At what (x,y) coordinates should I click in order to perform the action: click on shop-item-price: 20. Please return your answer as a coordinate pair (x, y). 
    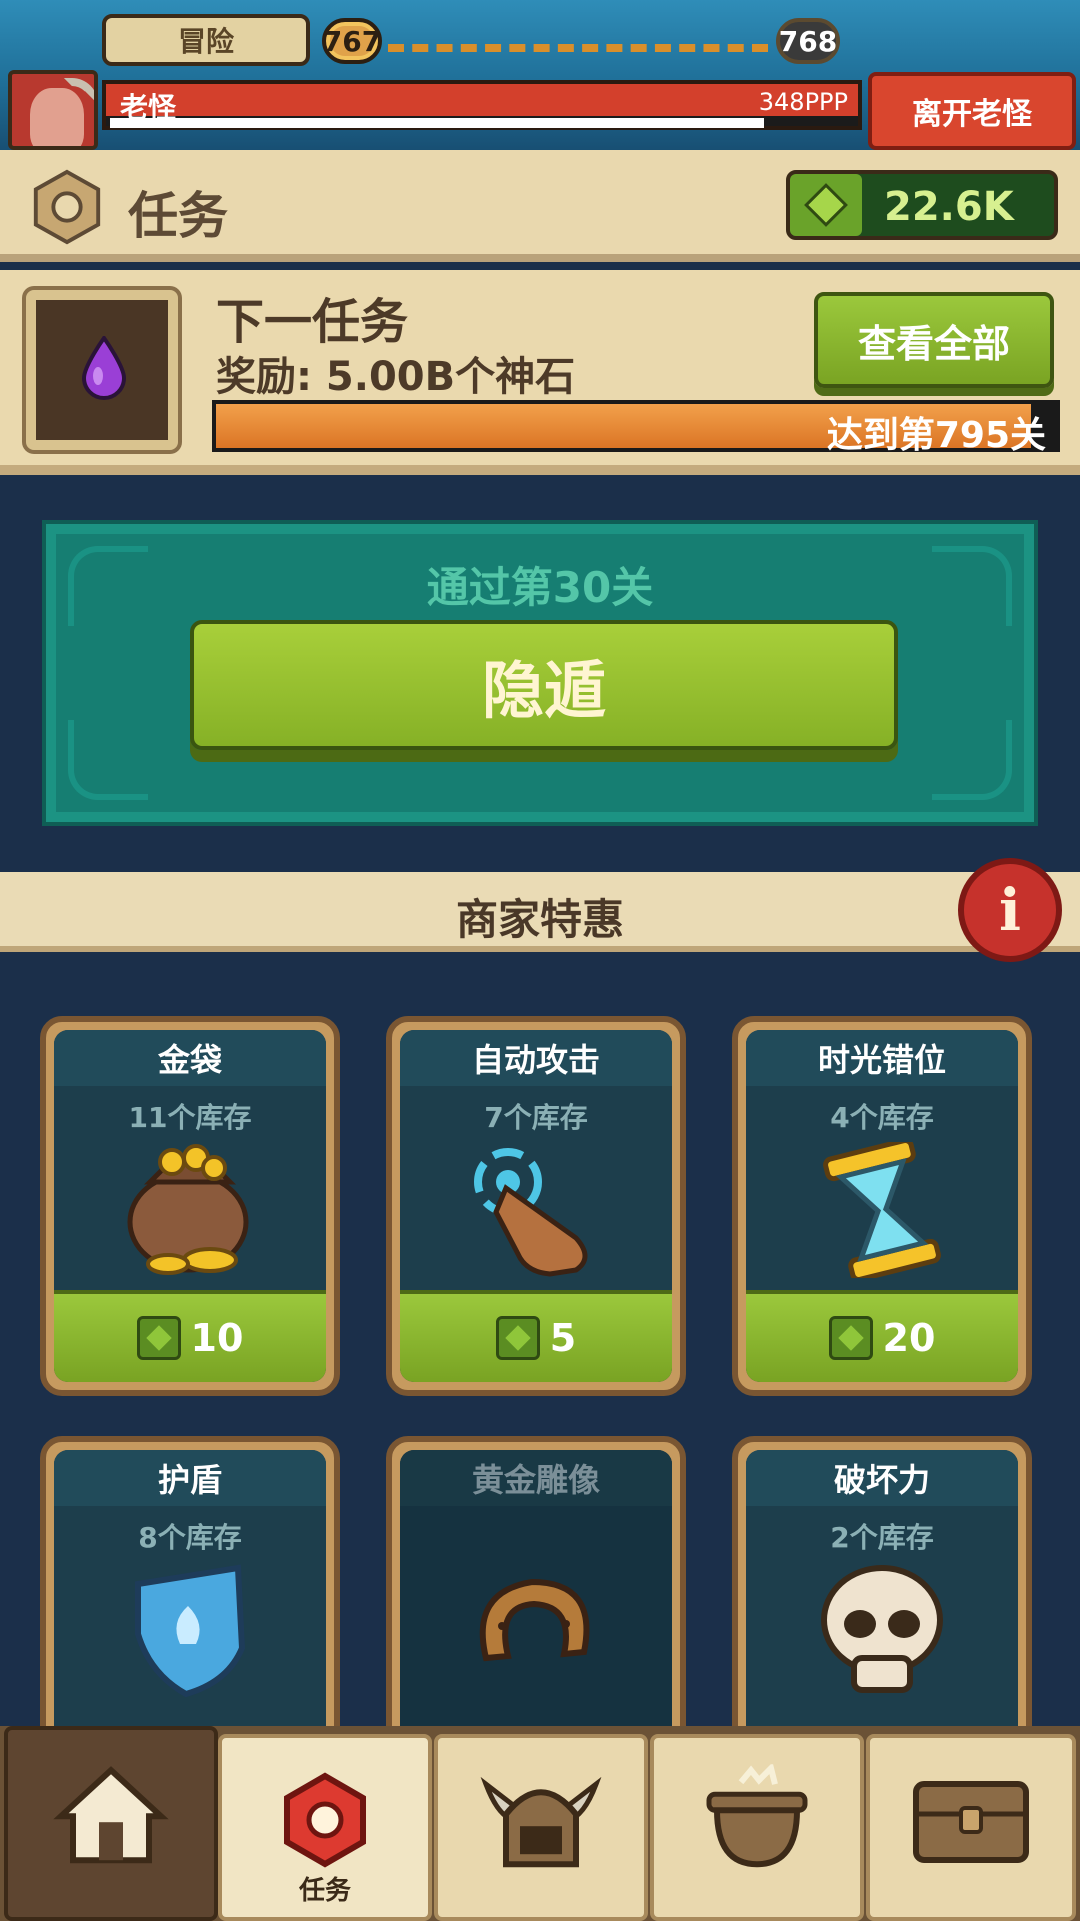
    Looking at the image, I should click on (882, 1336).